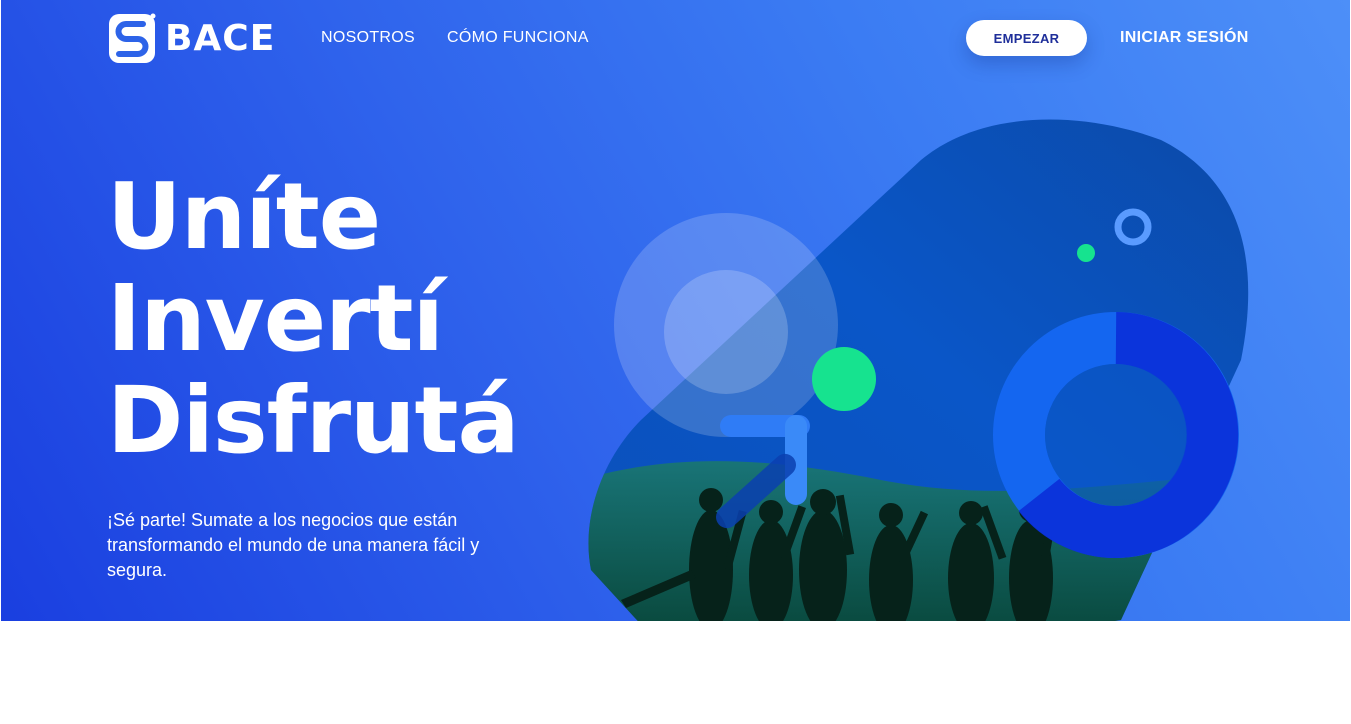 This screenshot has width=1351, height=724. I want to click on hero-headline: Uníte Invertí Disfrutá, so click(313, 318).